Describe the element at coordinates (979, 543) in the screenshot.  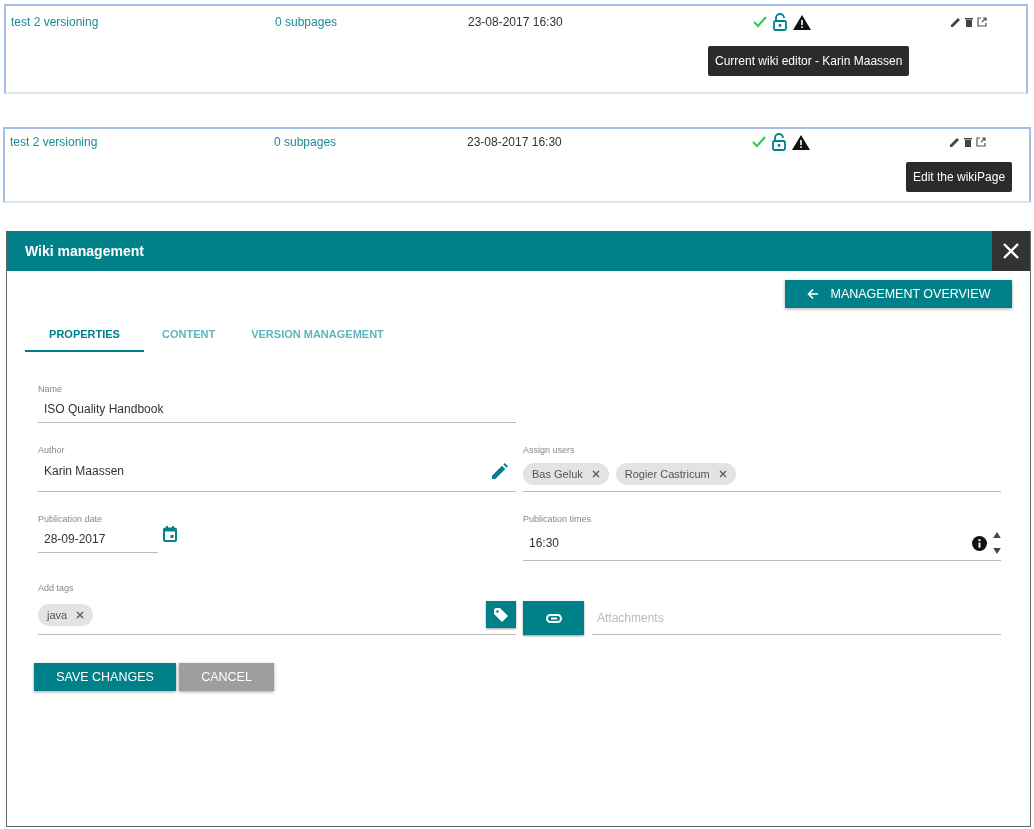
I see `info-icon` at that location.